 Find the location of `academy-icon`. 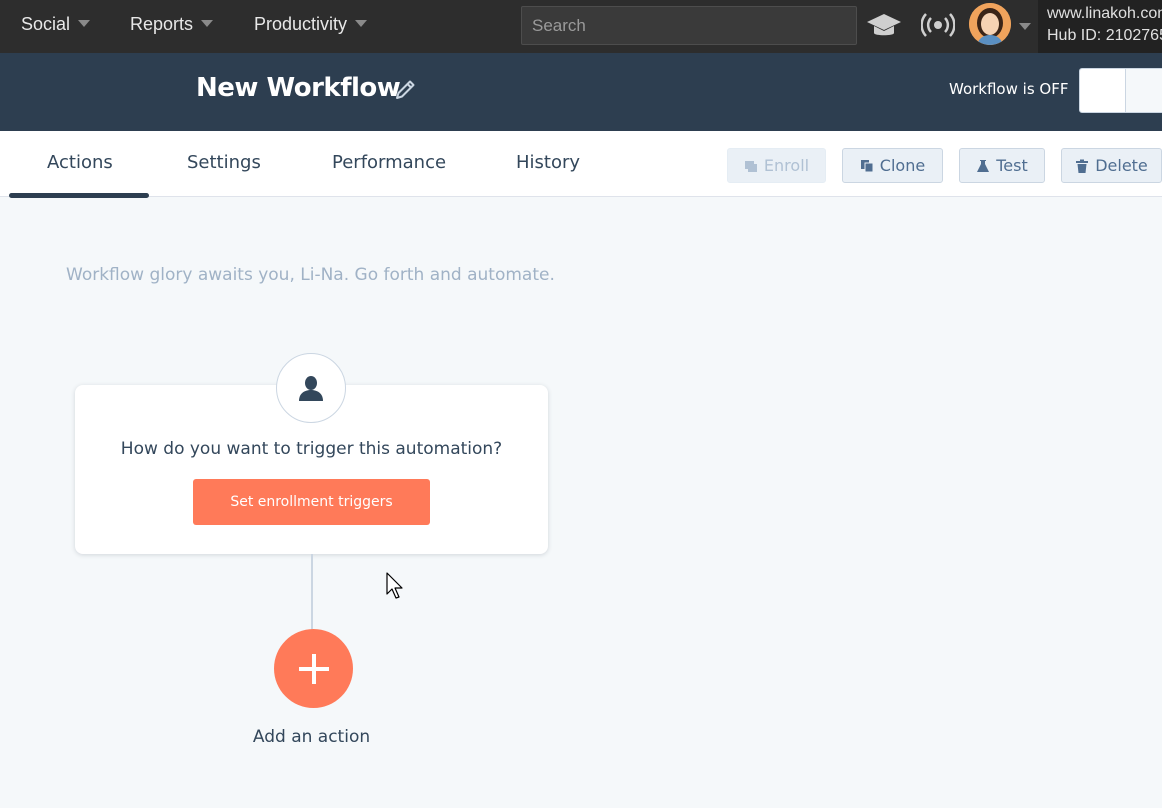

academy-icon is located at coordinates (884, 25).